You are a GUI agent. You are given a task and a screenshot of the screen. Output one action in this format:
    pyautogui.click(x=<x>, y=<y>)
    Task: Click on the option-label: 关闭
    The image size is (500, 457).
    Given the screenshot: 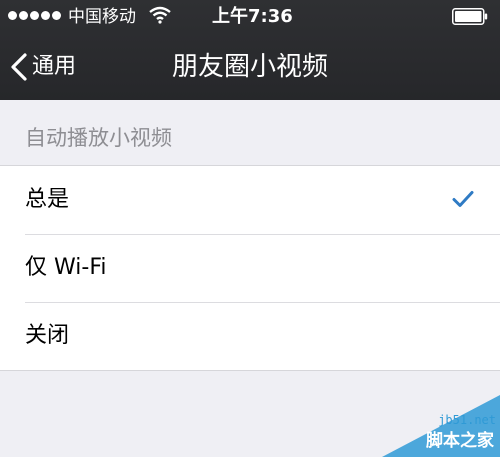 What is the action you would take?
    pyautogui.click(x=47, y=335)
    